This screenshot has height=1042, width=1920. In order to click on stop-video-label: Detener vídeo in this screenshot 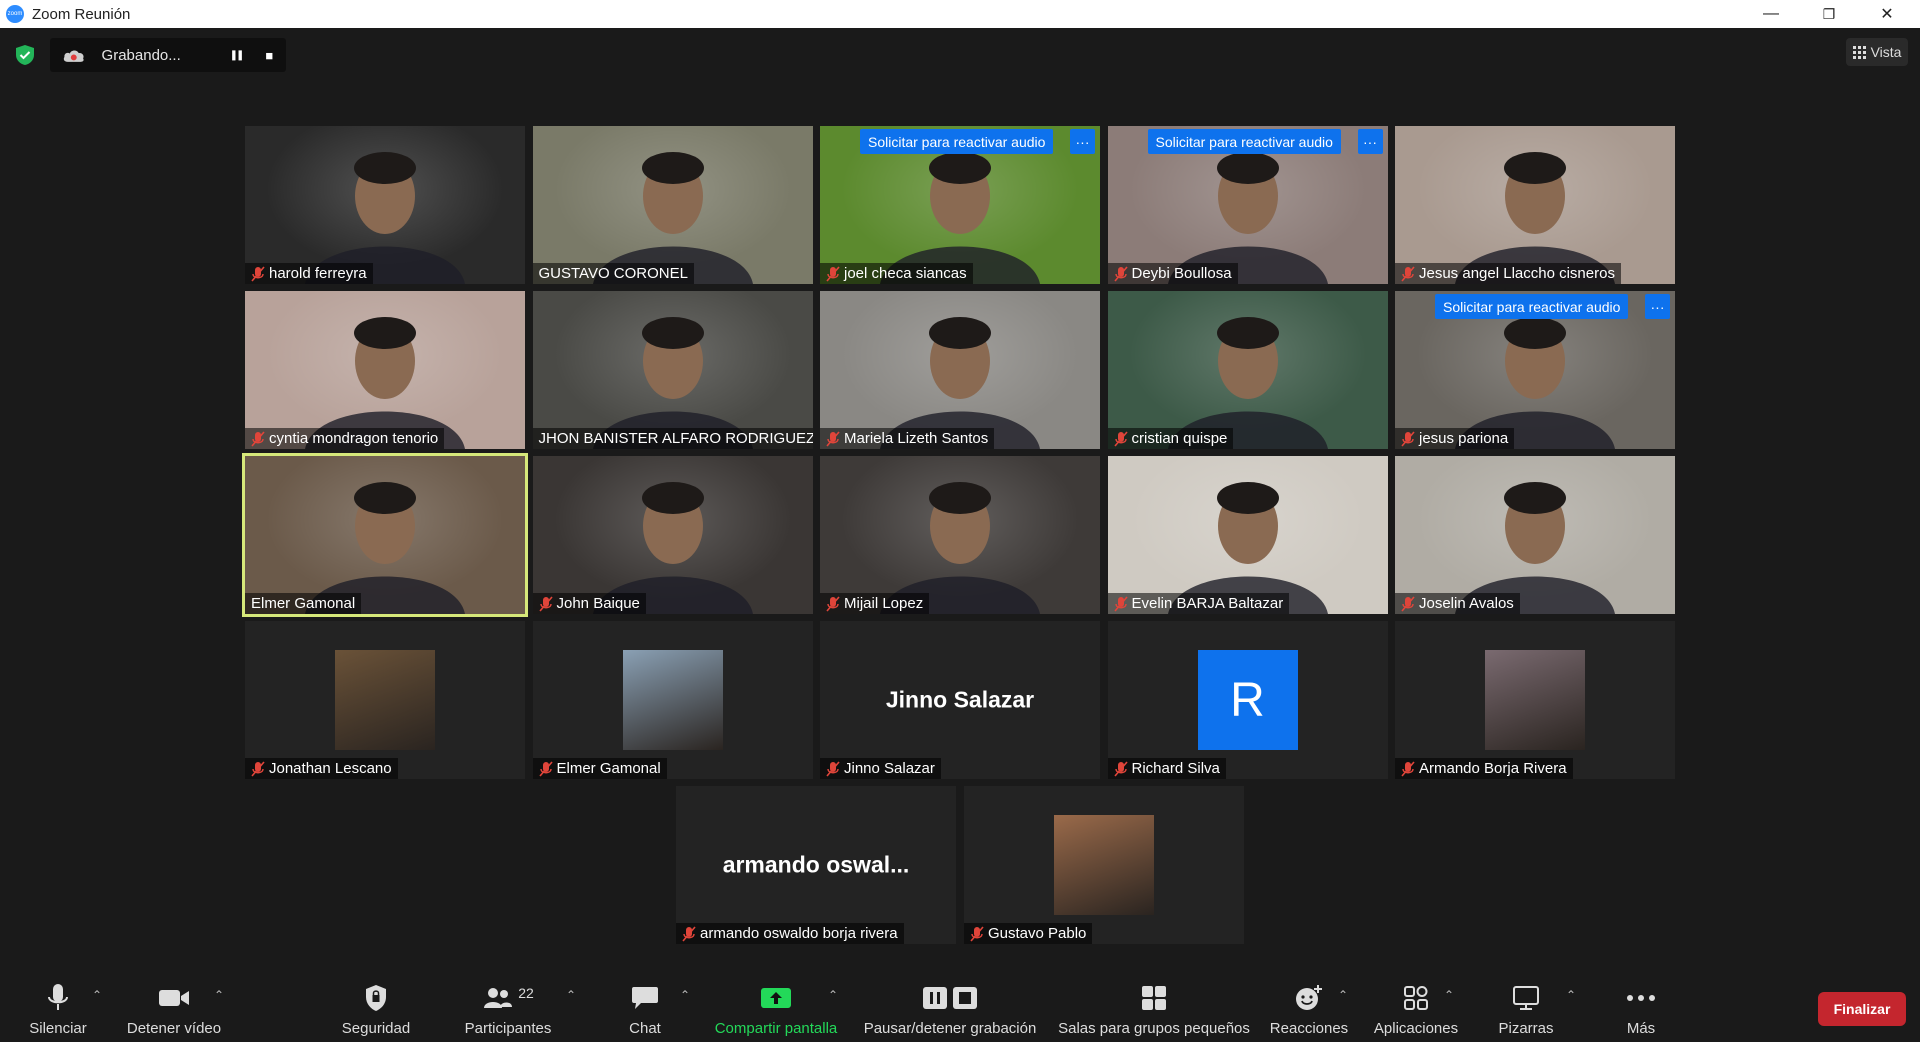, I will do `click(174, 1028)`.